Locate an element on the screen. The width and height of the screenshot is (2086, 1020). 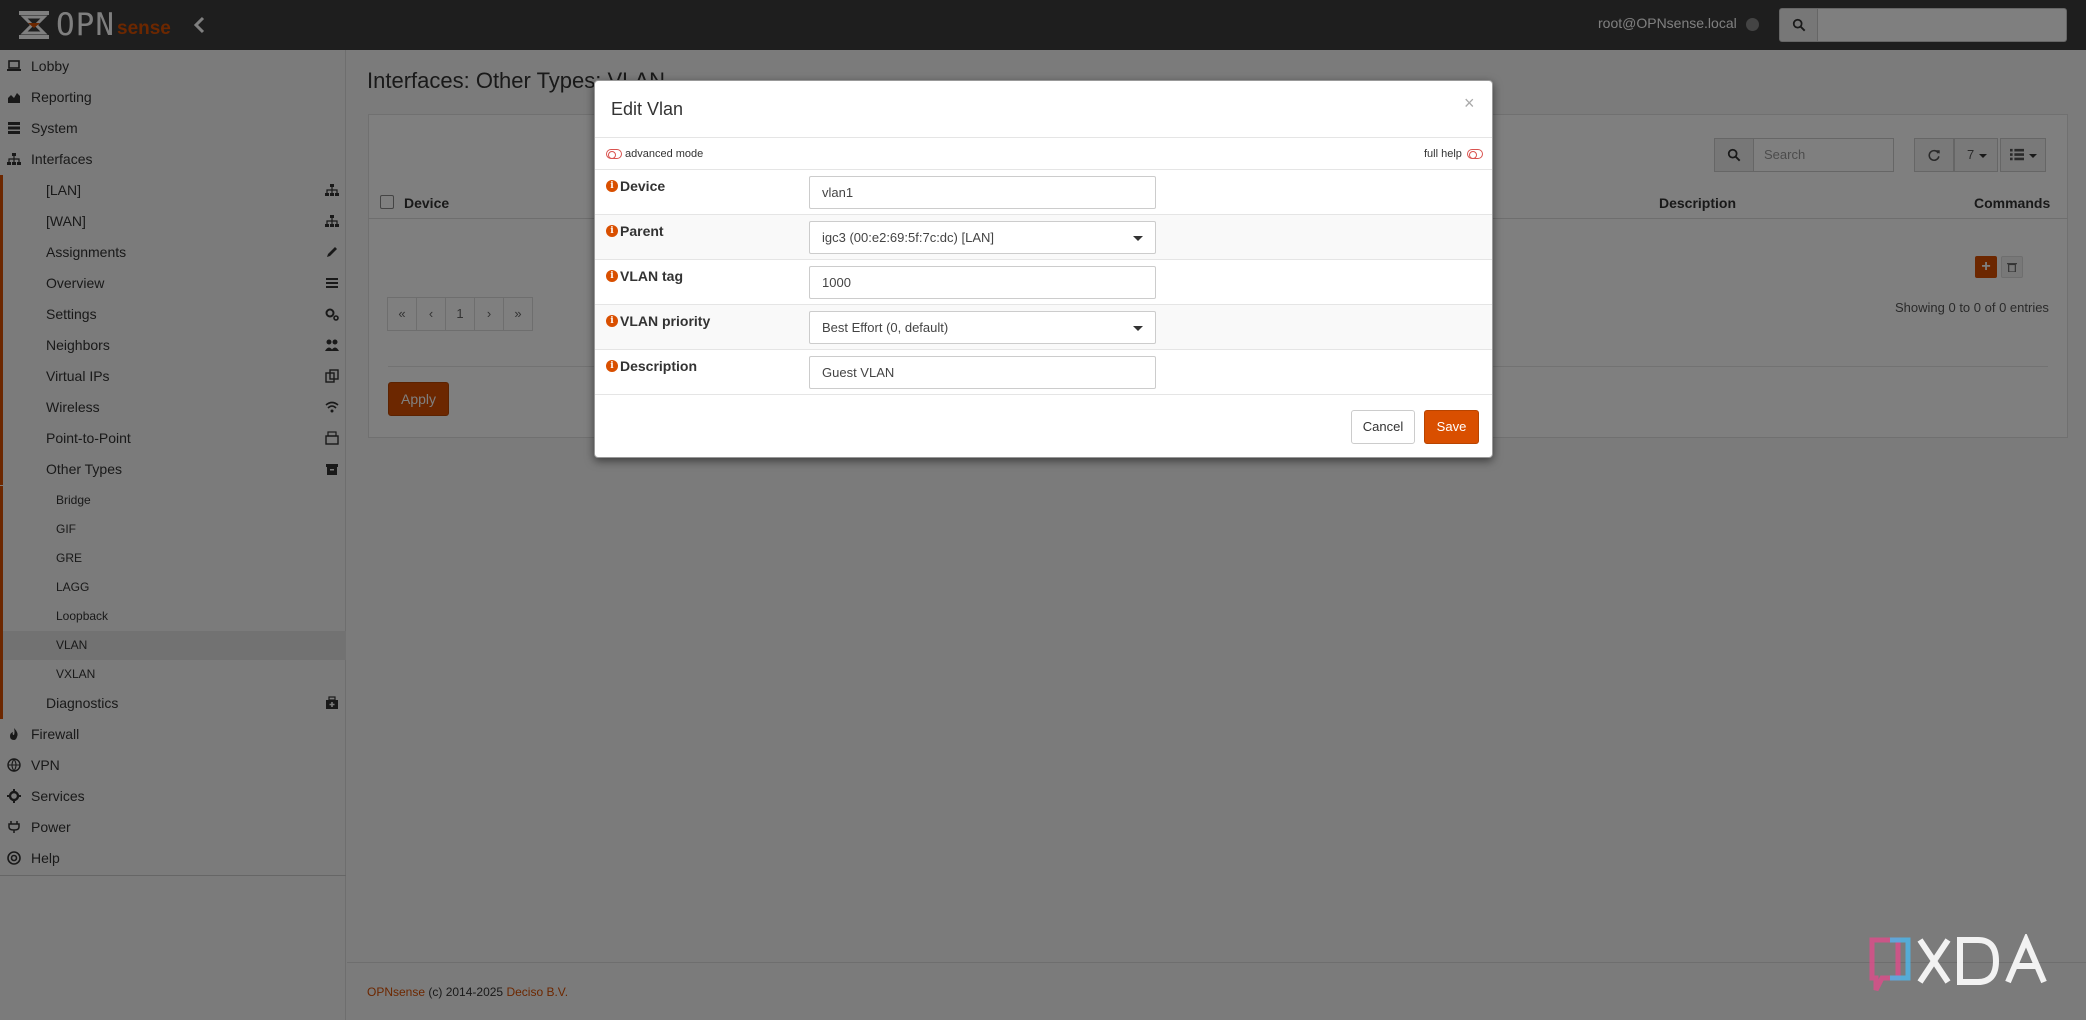
form-row-vlan-priority: i VLAN priority Best Effort (0, default) is located at coordinates (1043, 327).